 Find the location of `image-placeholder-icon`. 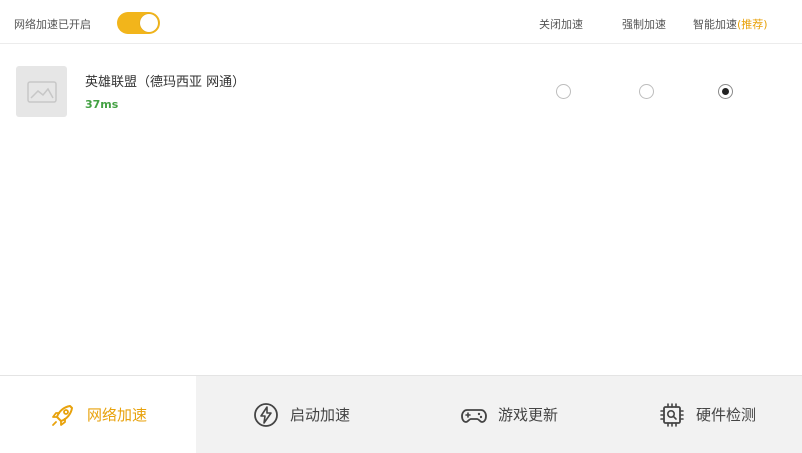

image-placeholder-icon is located at coordinates (41, 91).